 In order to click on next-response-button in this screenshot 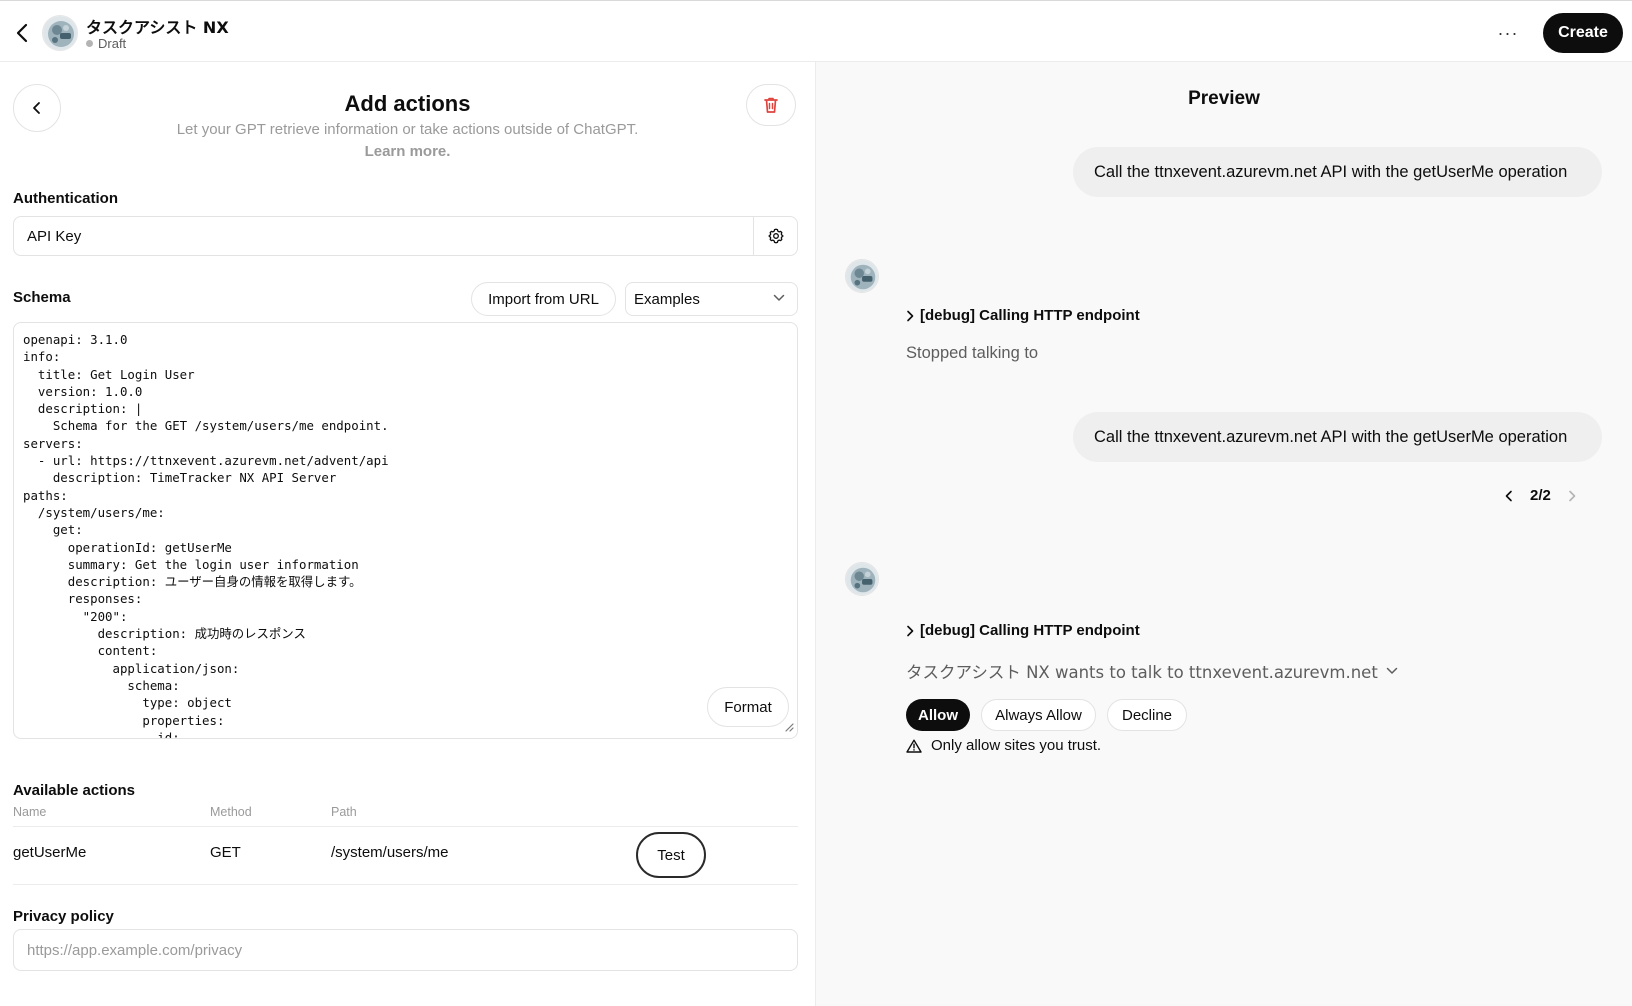, I will do `click(1572, 496)`.